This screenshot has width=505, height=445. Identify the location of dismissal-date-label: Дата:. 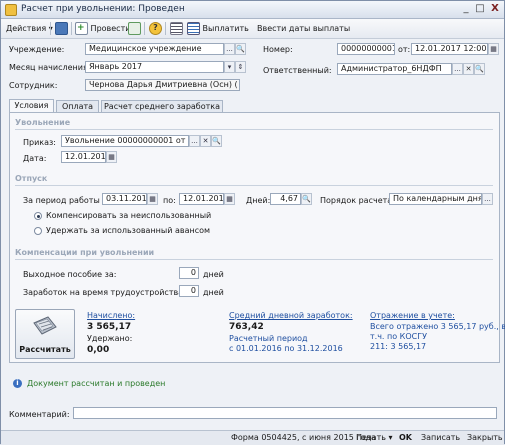
(35, 158).